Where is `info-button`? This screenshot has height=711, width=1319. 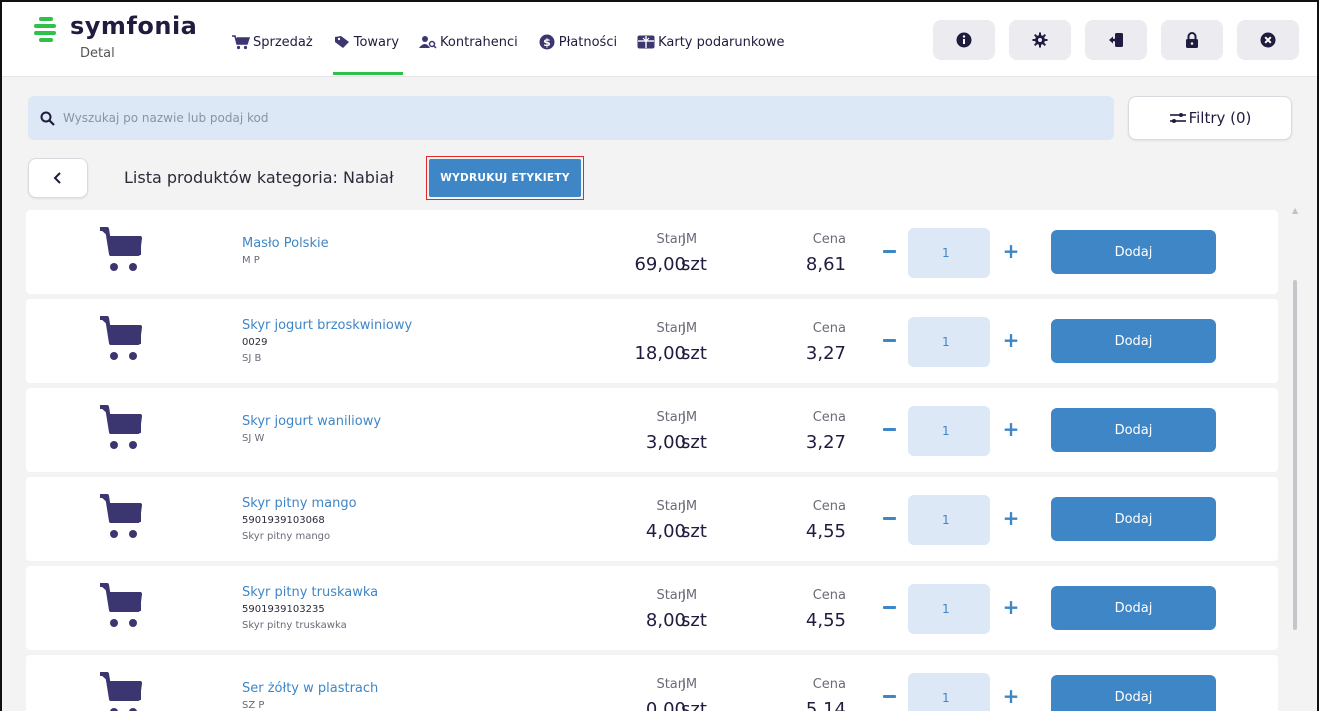
info-button is located at coordinates (964, 40).